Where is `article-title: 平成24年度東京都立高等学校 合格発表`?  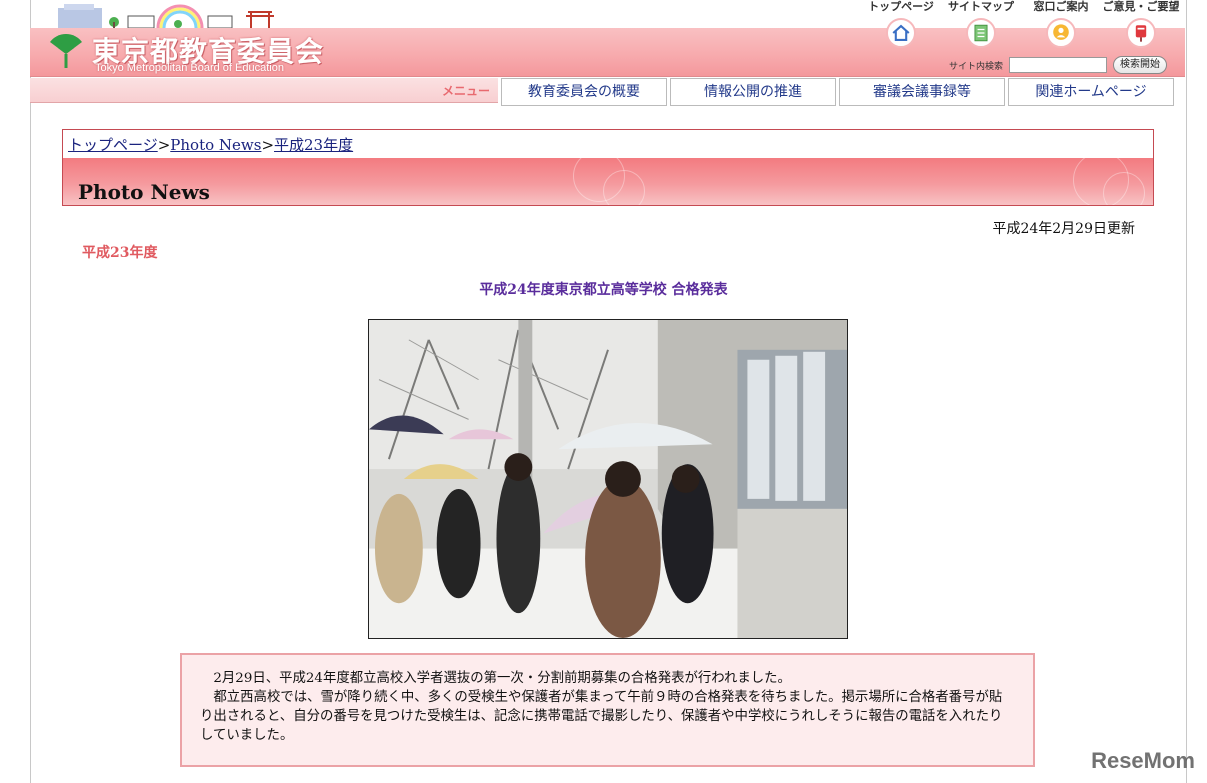 article-title: 平成24年度東京都立高等学校 合格発表 is located at coordinates (603, 290).